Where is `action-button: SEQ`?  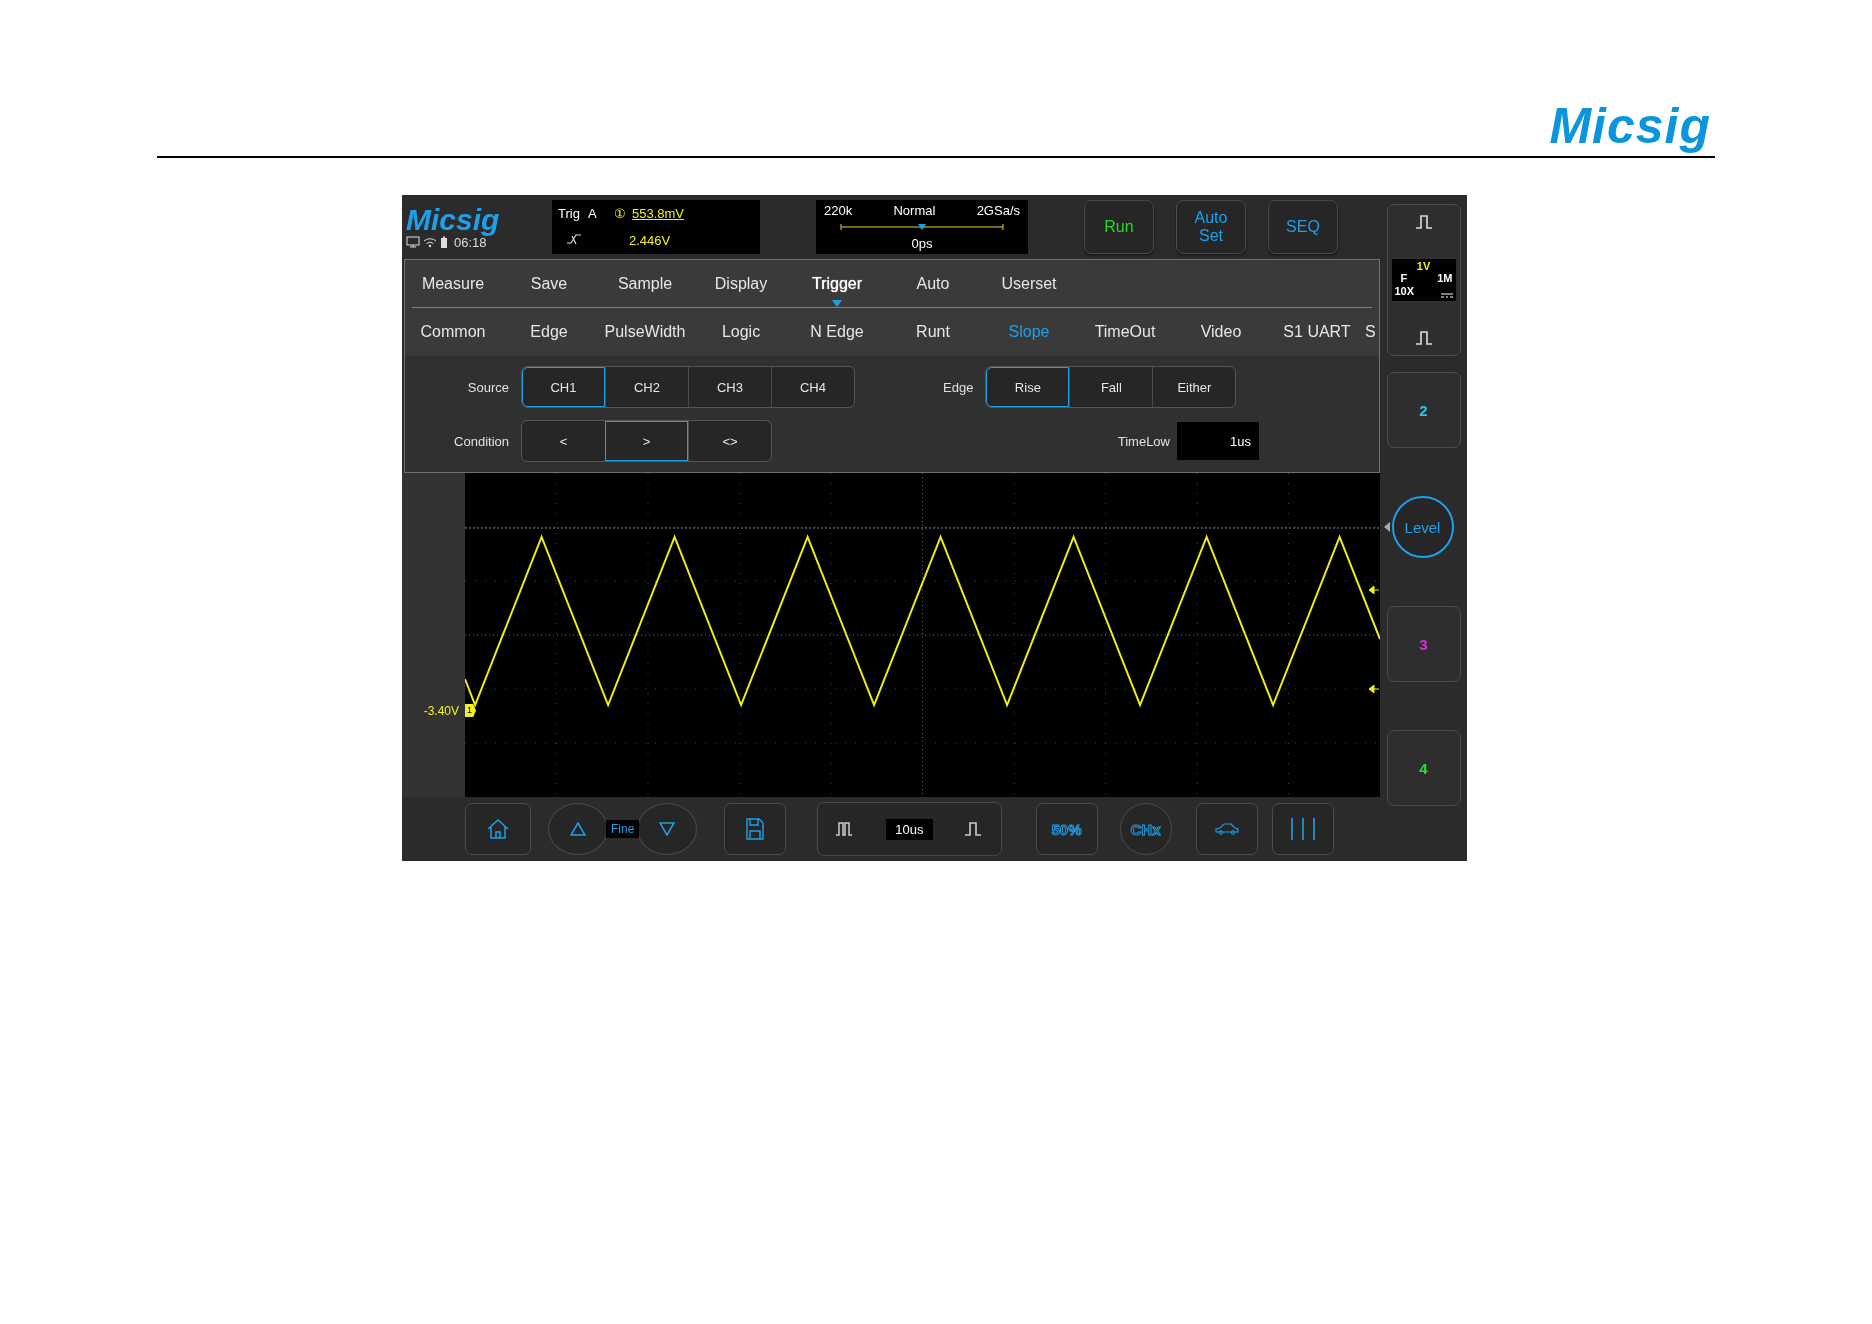 action-button: SEQ is located at coordinates (1303, 227).